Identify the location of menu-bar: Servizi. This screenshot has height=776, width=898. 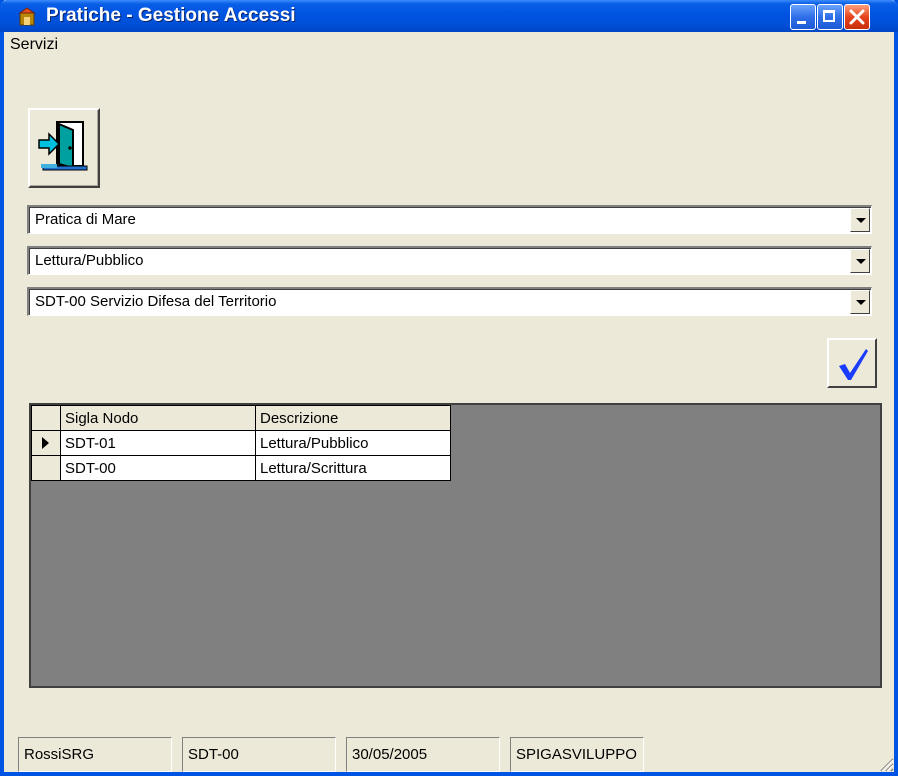
(449, 46).